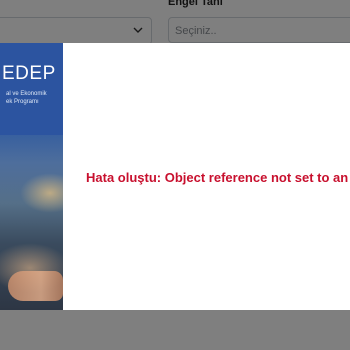 This screenshot has width=350, height=350. Describe the element at coordinates (29, 73) in the screenshot. I see `brand-logo-text: EDEP` at that location.